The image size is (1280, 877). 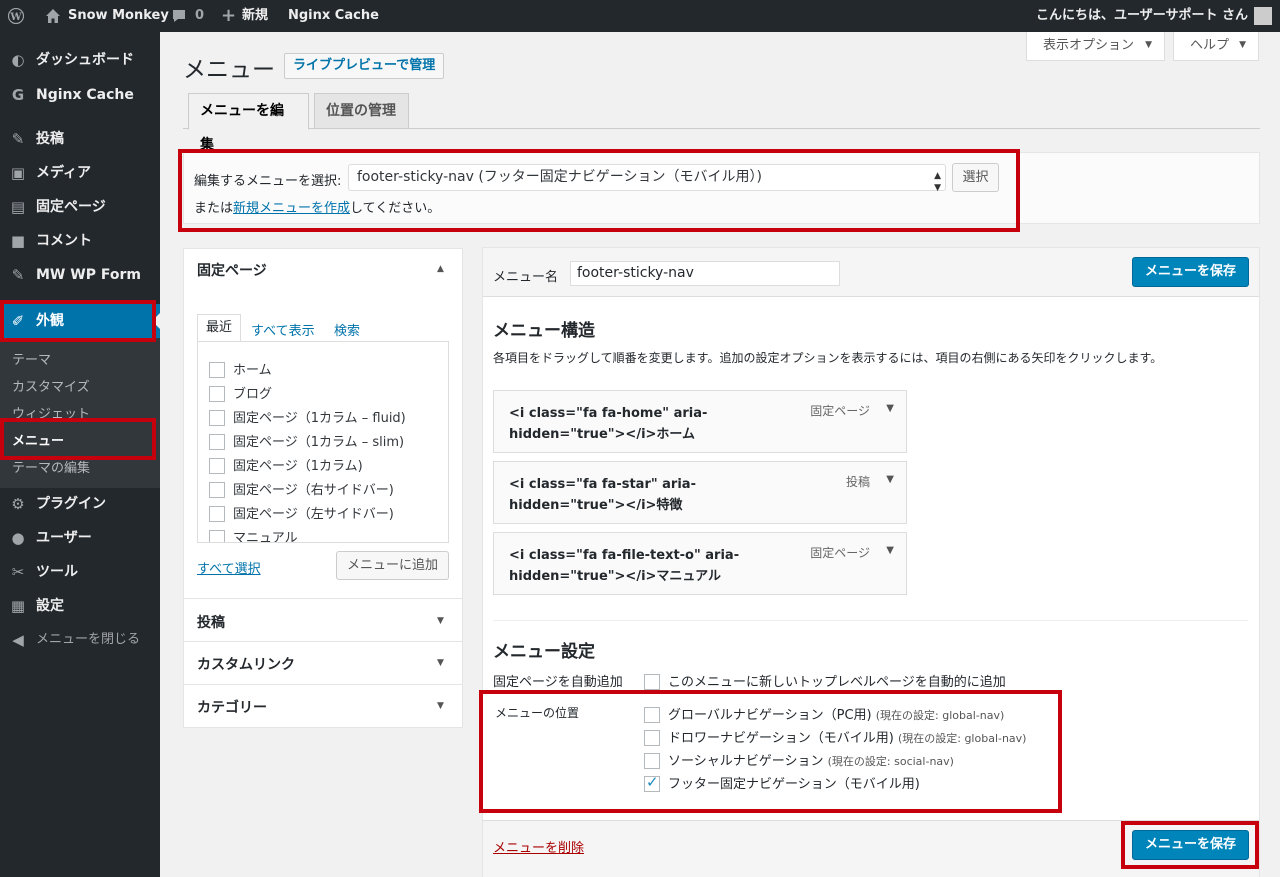 I want to click on wrench-icon: ✂, so click(x=18, y=572).